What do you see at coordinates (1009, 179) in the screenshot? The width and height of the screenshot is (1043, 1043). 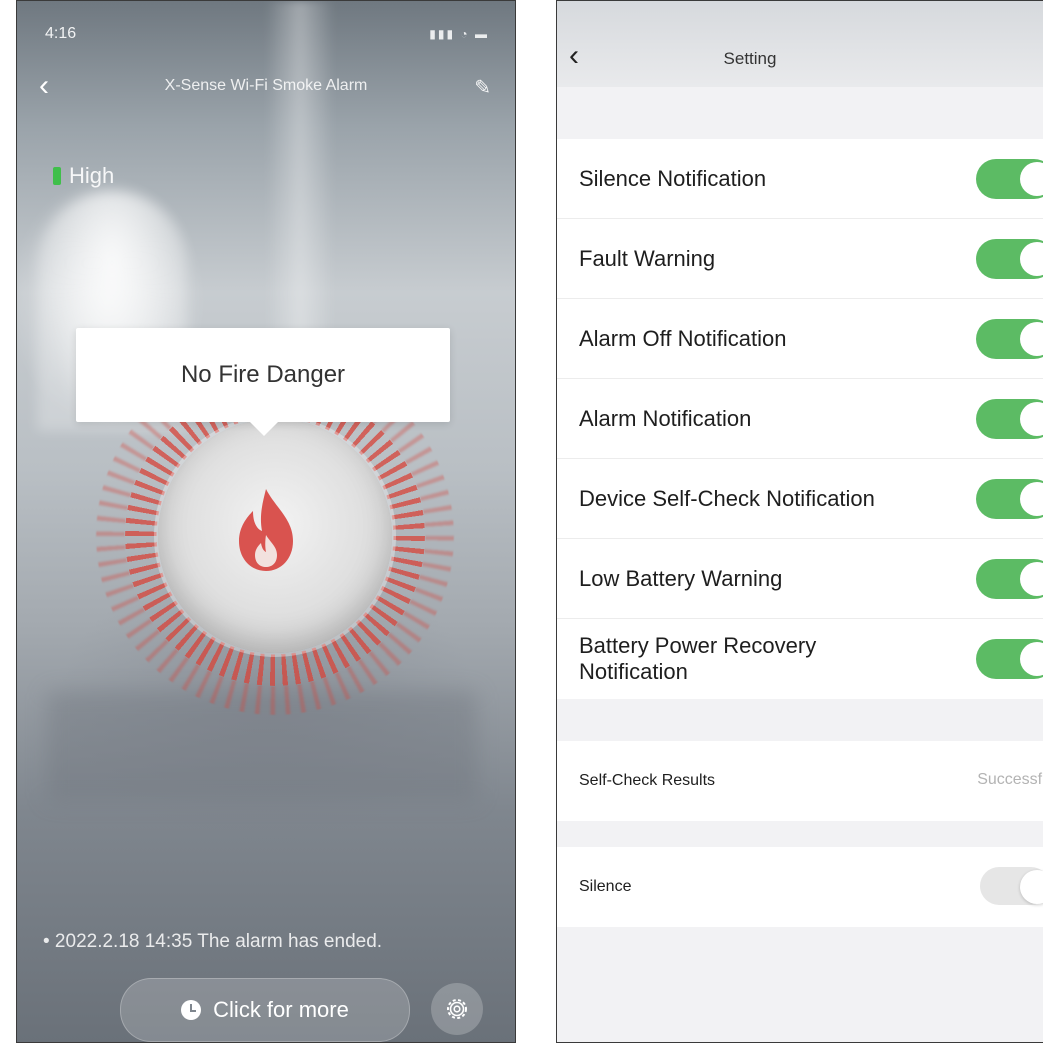 I see `silence-notification-toggle` at bounding box center [1009, 179].